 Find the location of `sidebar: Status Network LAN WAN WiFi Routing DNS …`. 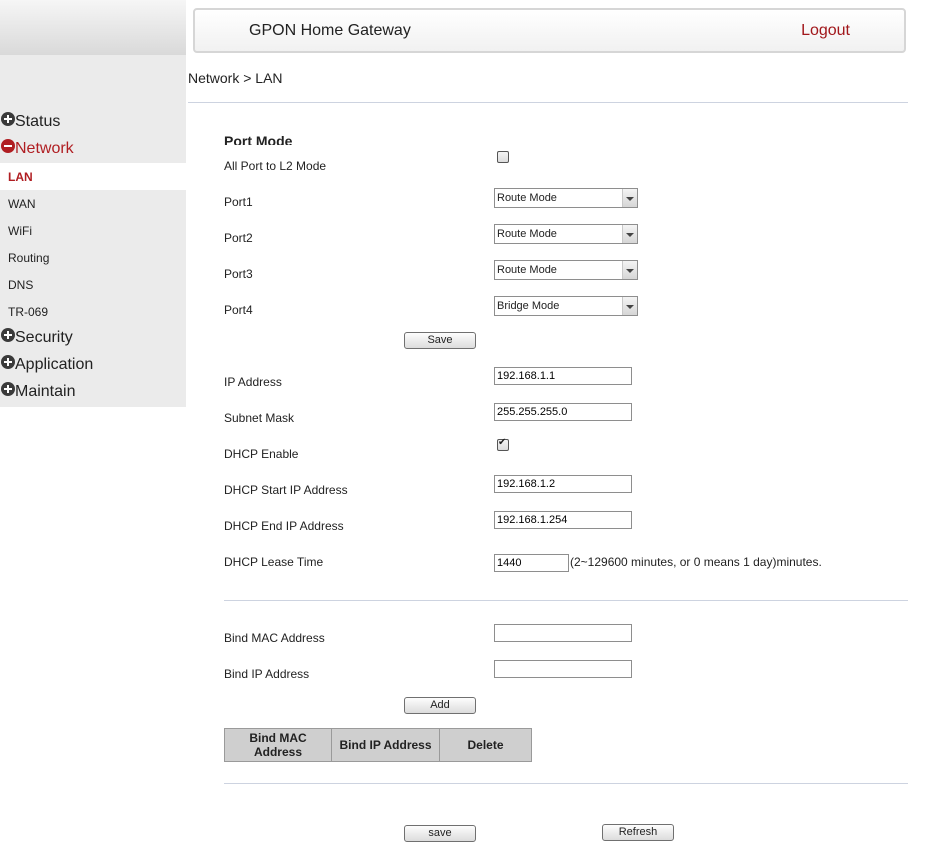

sidebar: Status Network LAN WAN WiFi Routing DNS … is located at coordinates (93, 203).